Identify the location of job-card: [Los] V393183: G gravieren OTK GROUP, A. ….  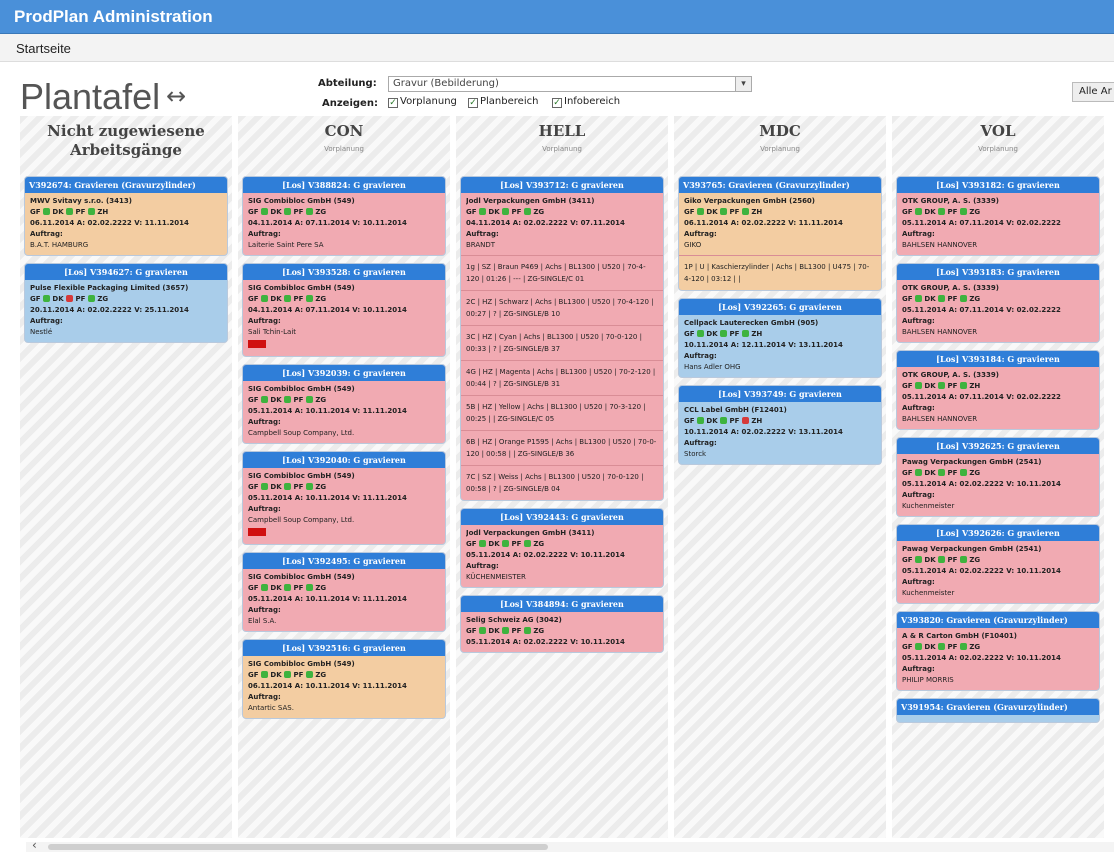
(998, 303).